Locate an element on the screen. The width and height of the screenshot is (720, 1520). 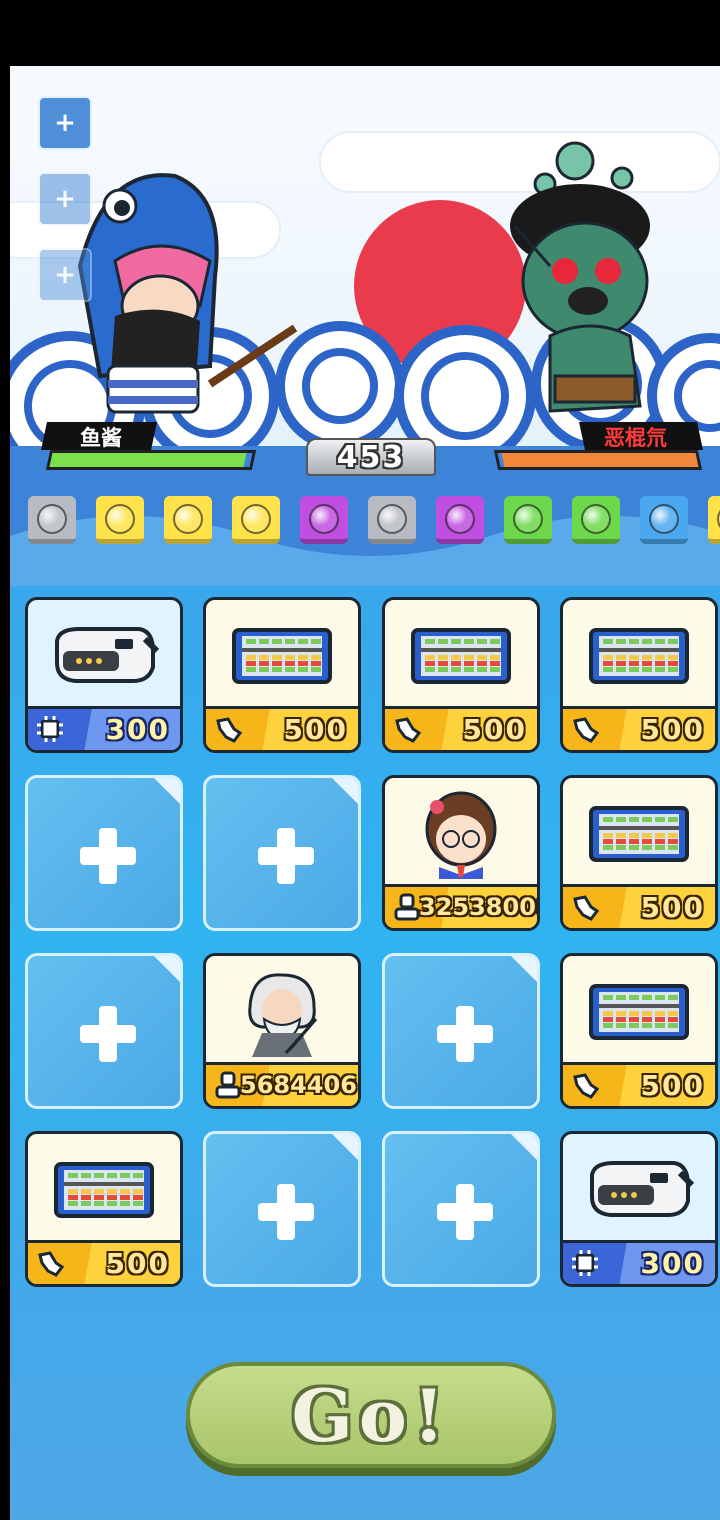
go-button-label: Go! is located at coordinates (371, 1415).